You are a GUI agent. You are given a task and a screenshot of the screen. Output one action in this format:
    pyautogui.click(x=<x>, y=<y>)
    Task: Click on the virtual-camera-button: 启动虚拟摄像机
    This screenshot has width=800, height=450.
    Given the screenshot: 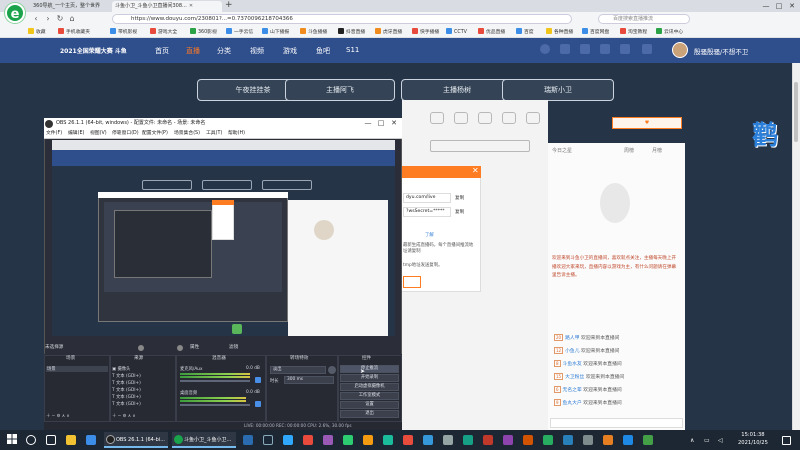 What is the action you would take?
    pyautogui.click(x=369, y=387)
    